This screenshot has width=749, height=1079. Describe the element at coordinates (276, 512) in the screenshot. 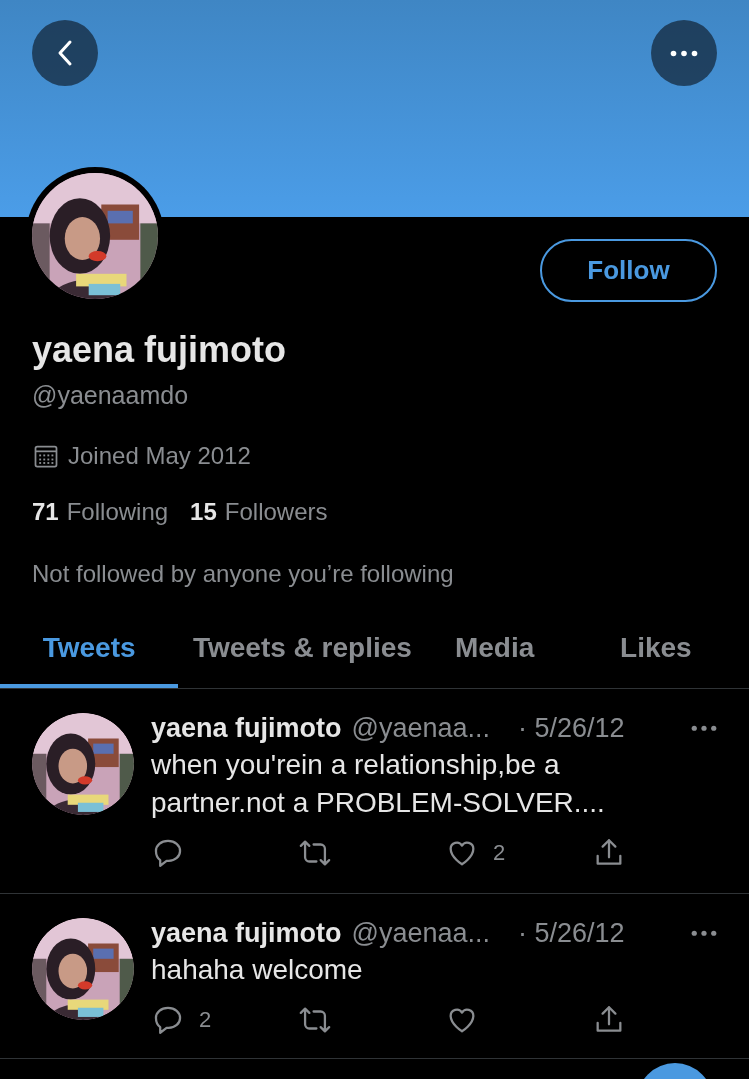

I see `followers-label: Followers` at that location.